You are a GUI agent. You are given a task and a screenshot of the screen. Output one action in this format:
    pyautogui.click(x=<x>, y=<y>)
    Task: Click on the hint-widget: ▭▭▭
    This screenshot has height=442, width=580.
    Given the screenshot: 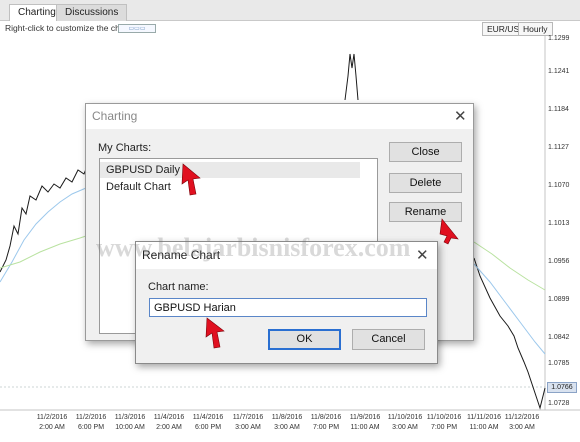 What is the action you would take?
    pyautogui.click(x=137, y=28)
    